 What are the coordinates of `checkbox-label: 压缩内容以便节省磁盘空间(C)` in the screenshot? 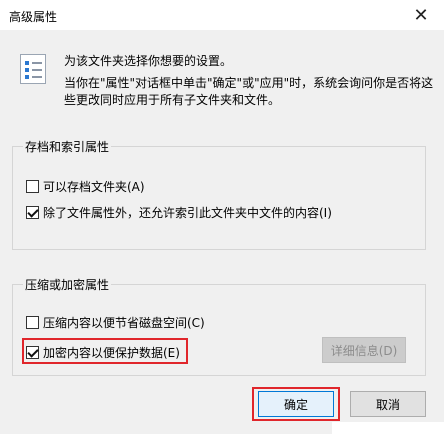 It's located at (124, 323).